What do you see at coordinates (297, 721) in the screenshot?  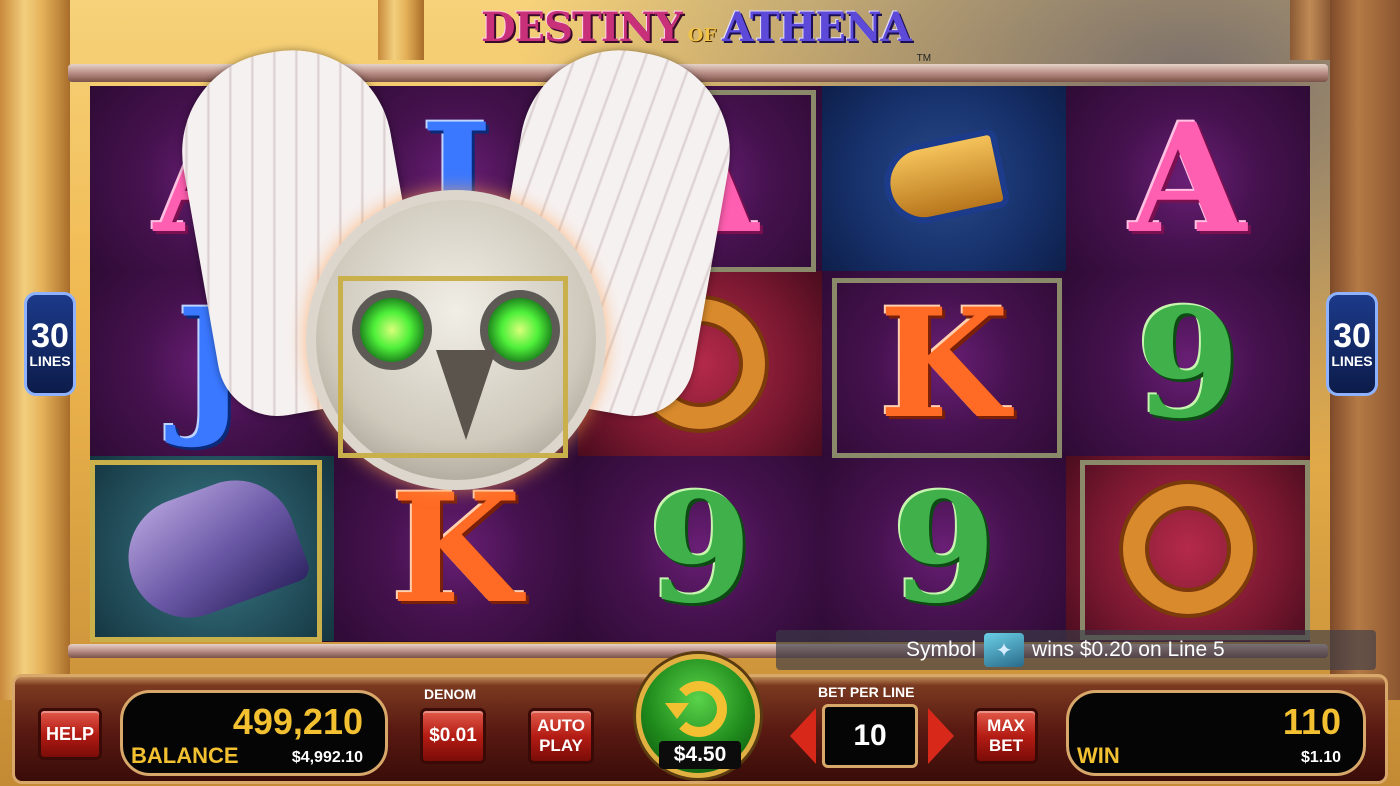 I see `balance-credits: 499,210` at bounding box center [297, 721].